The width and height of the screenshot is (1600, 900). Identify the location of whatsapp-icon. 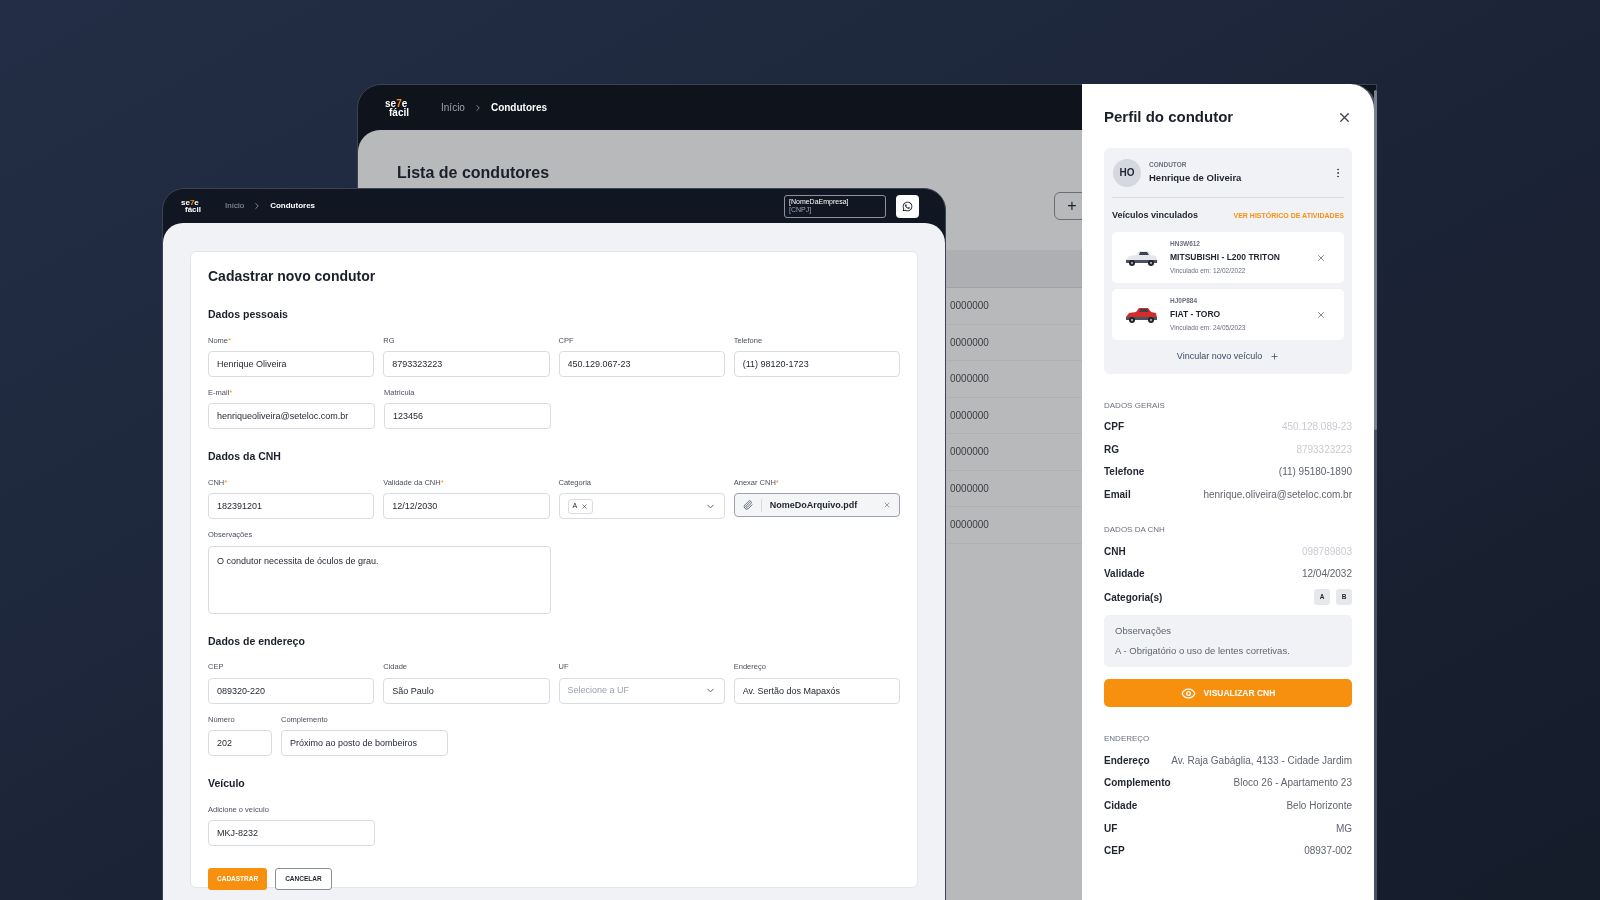
(907, 206).